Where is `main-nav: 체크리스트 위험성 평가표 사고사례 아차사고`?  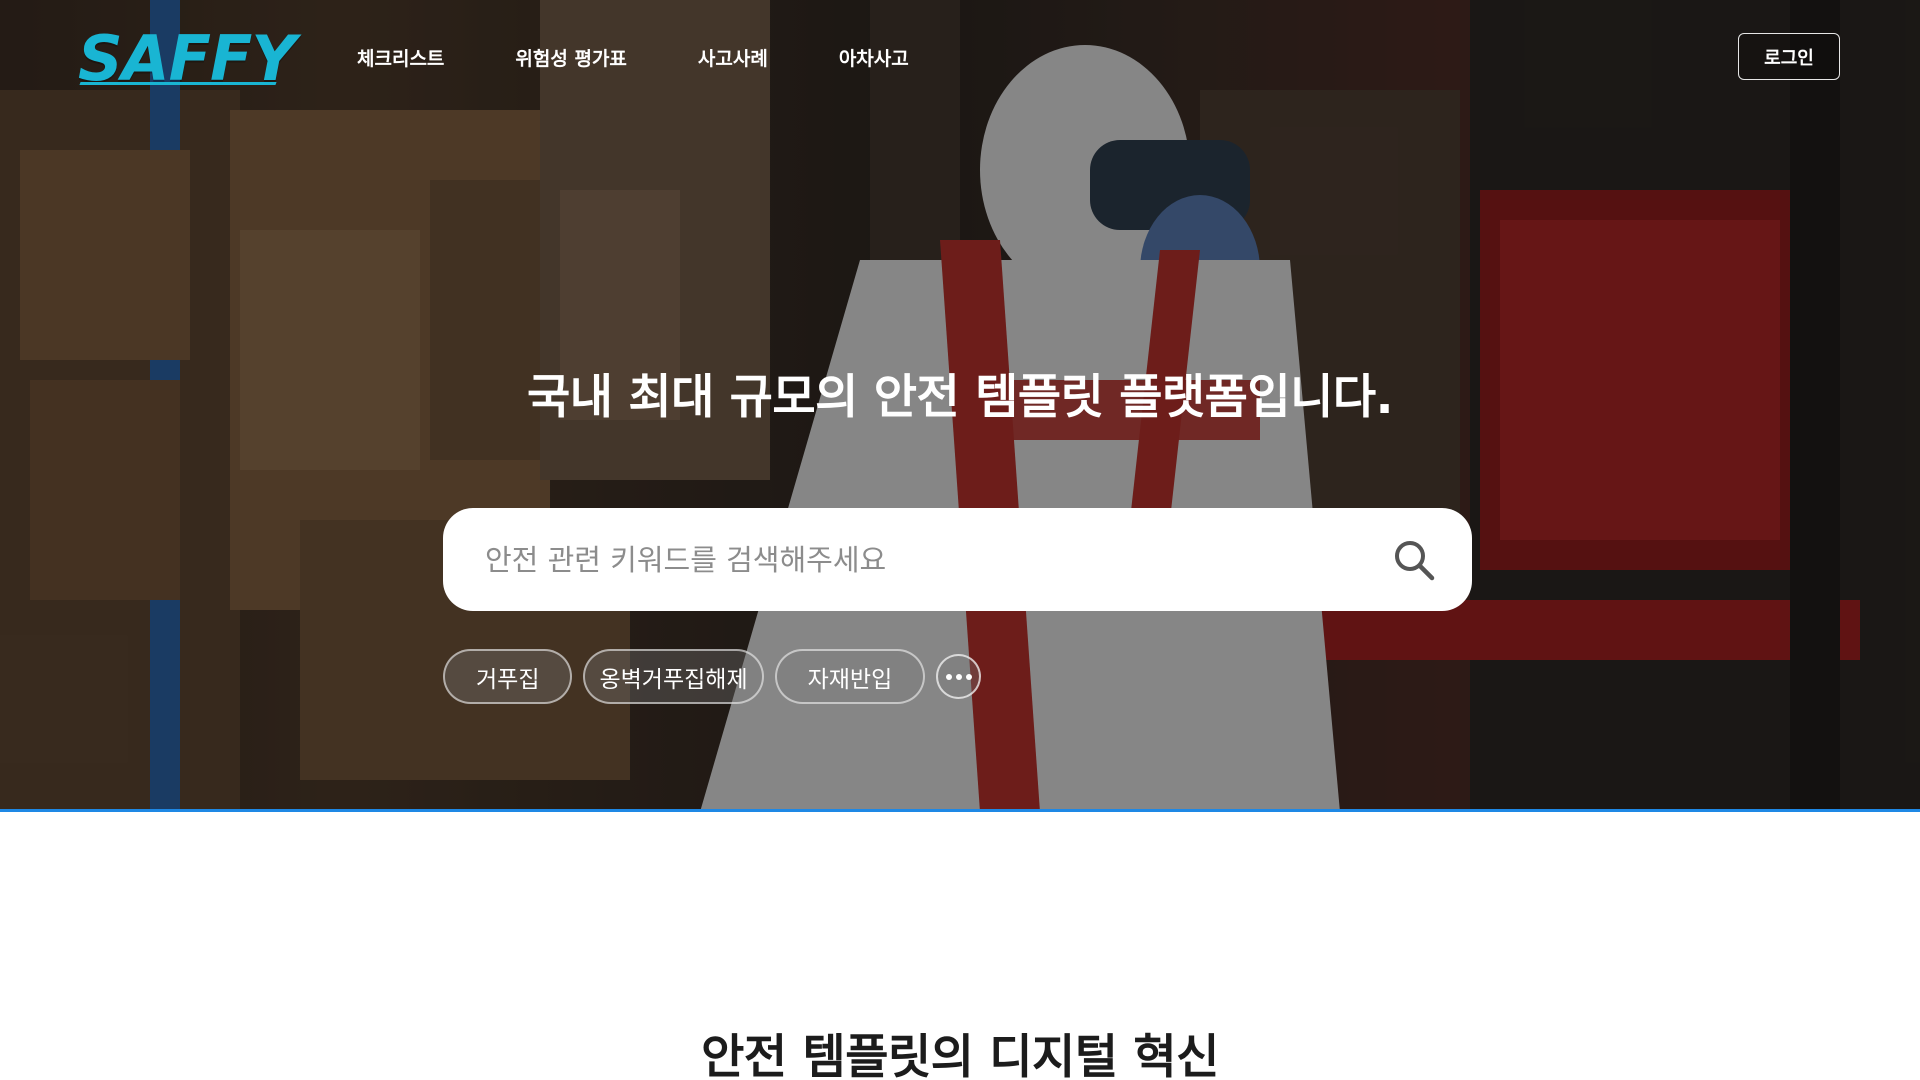 main-nav: 체크리스트 위험성 평가표 사고사례 아차사고 is located at coordinates (668, 57).